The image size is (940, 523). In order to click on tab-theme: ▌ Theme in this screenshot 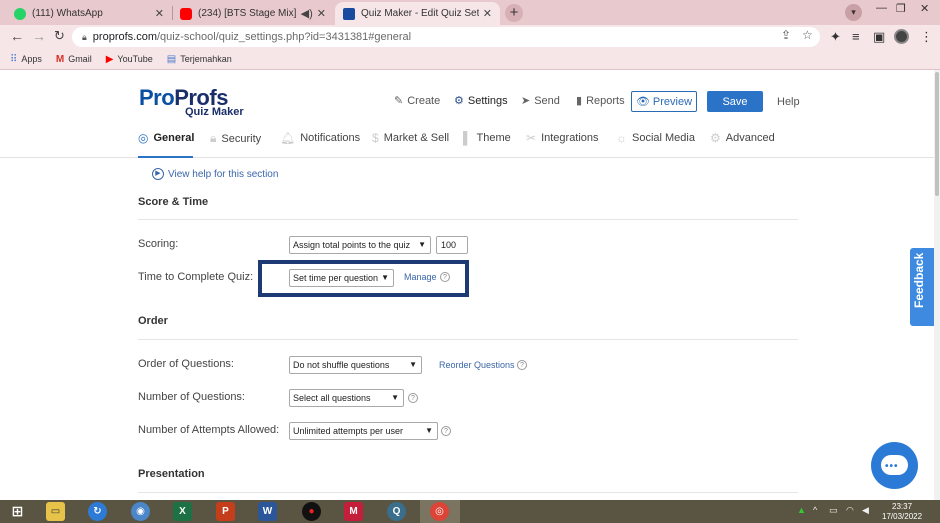, I will do `click(487, 138)`.